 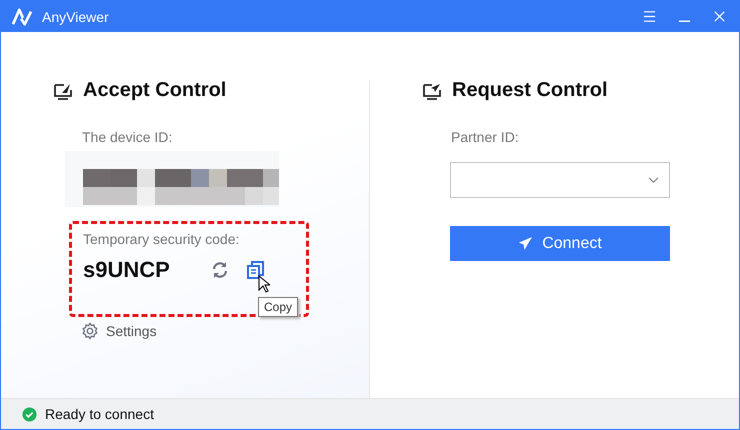 What do you see at coordinates (649, 16) in the screenshot?
I see `menu-icon` at bounding box center [649, 16].